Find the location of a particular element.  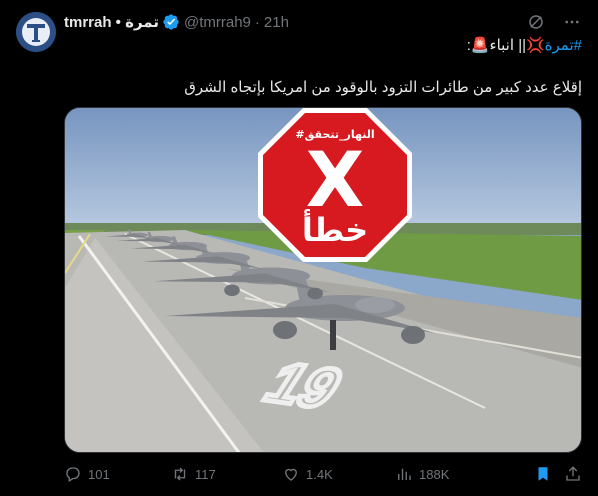

grok-icon is located at coordinates (536, 22).